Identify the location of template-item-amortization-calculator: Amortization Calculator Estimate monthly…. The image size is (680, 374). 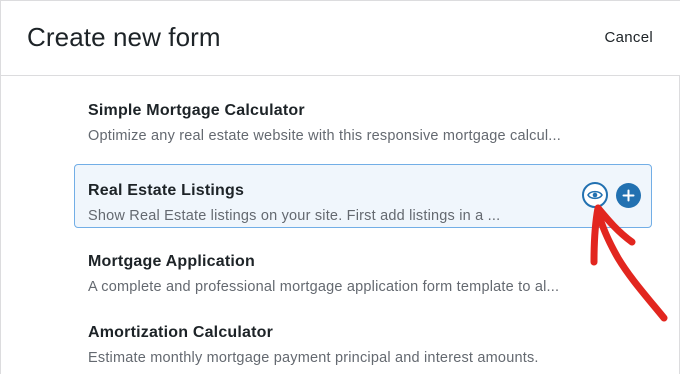
(363, 338).